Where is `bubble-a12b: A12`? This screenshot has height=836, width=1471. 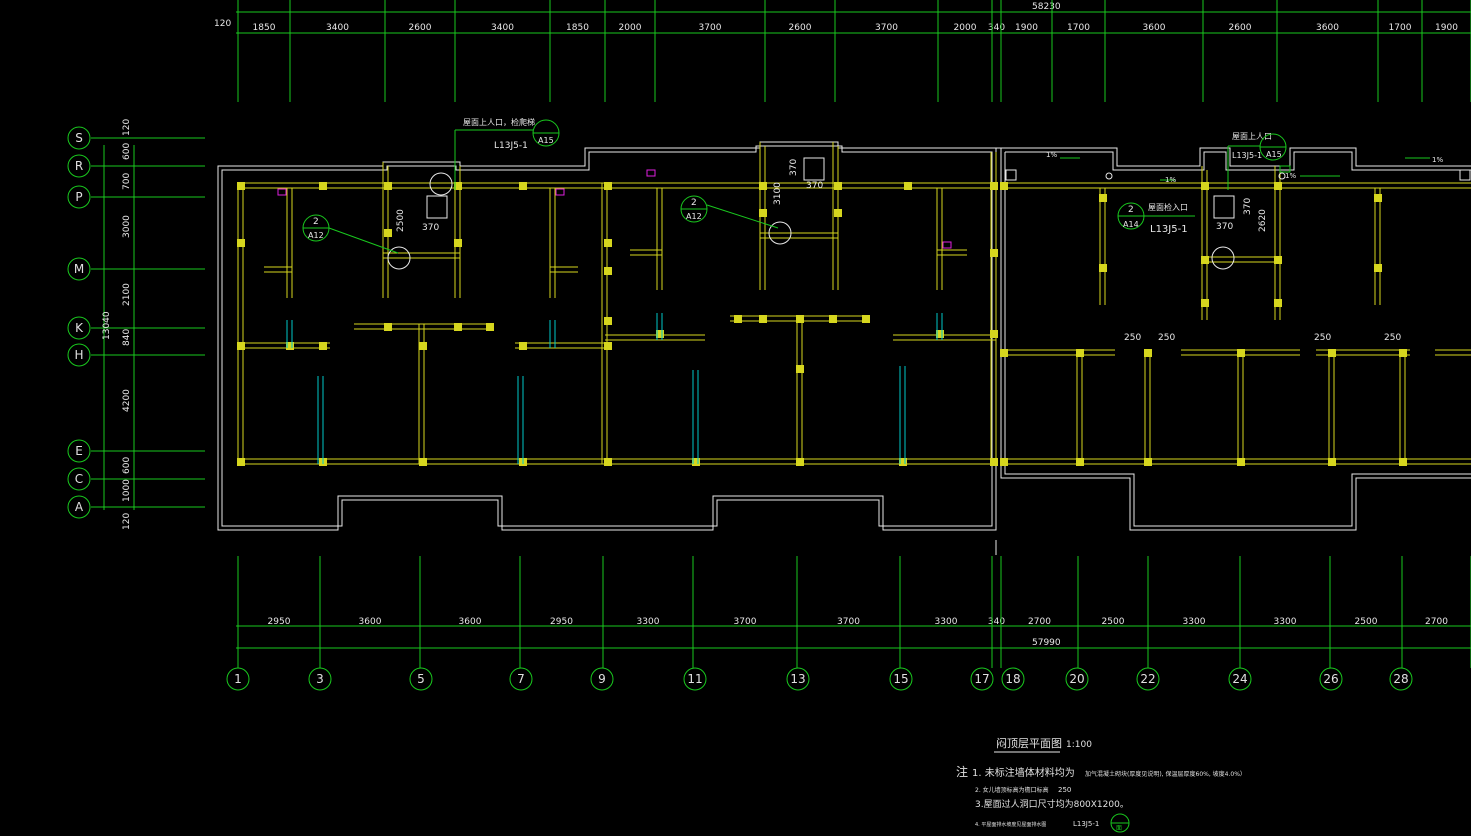
bubble-a12b: A12 is located at coordinates (694, 216).